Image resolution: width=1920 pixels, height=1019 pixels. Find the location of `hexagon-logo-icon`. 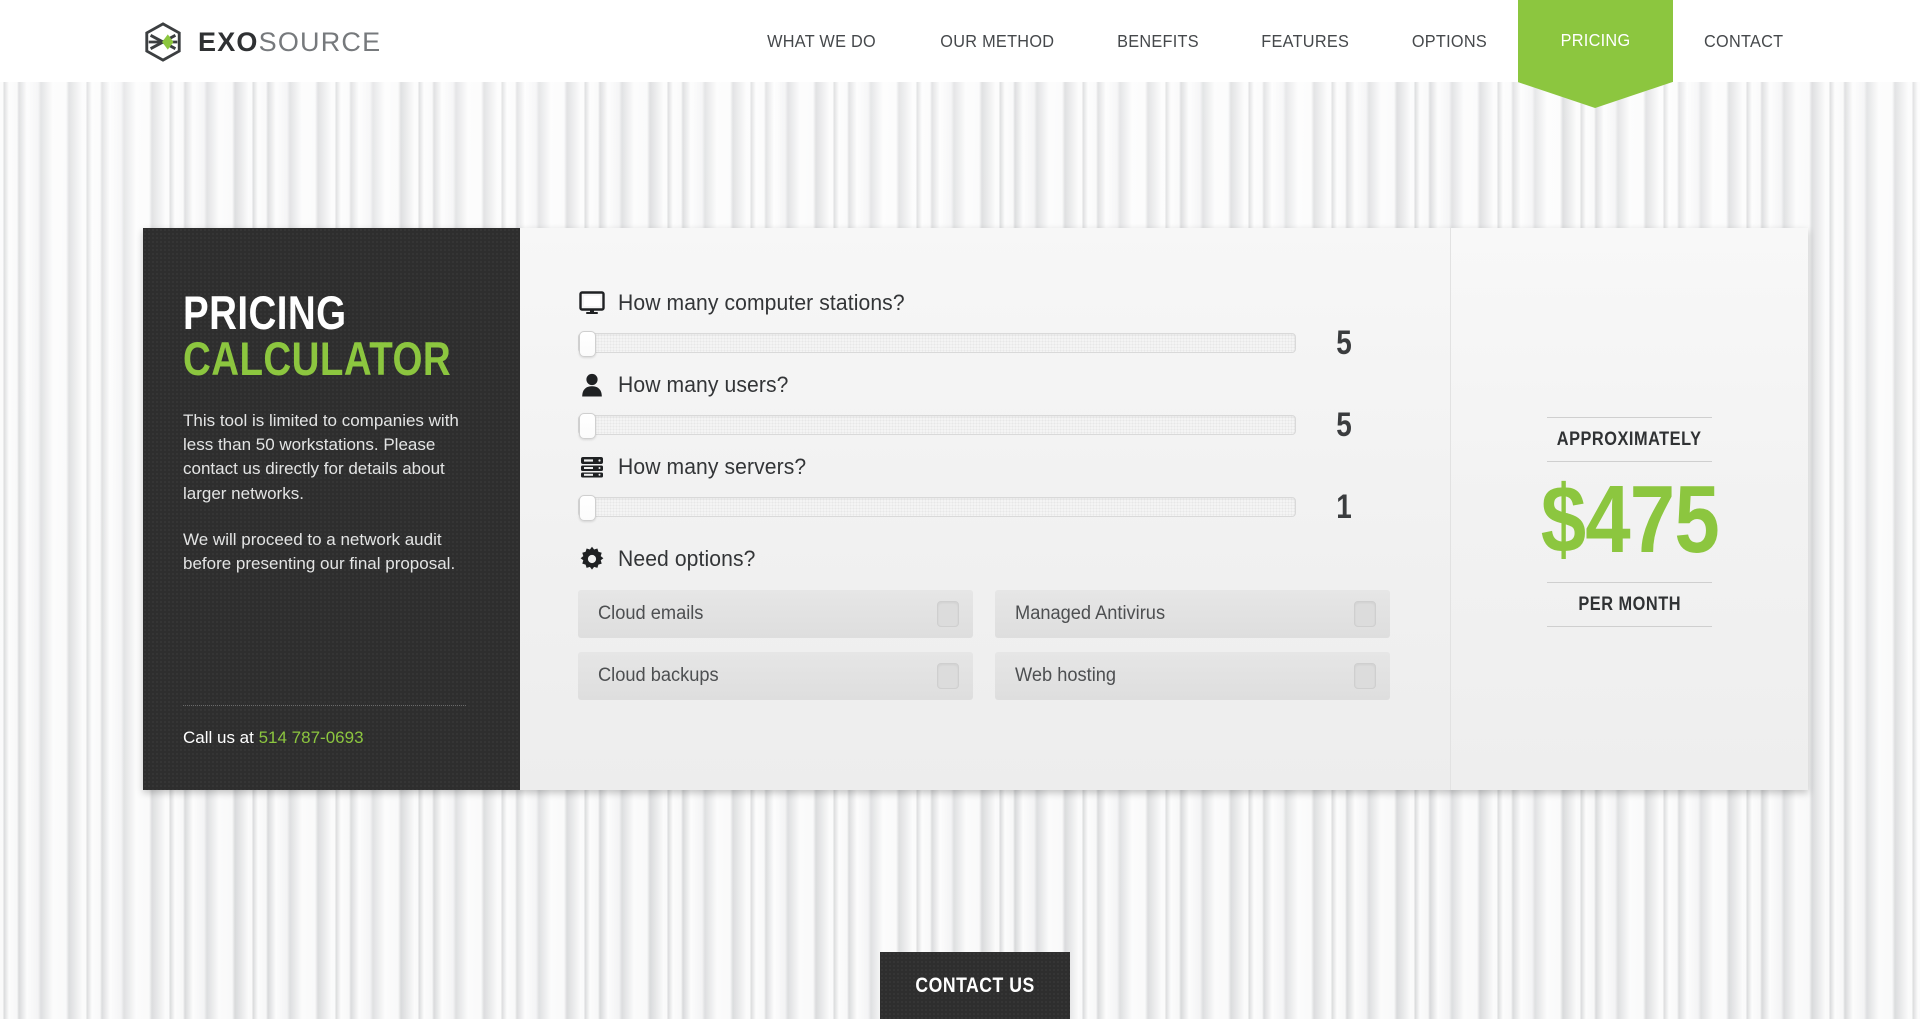

hexagon-logo-icon is located at coordinates (163, 42).